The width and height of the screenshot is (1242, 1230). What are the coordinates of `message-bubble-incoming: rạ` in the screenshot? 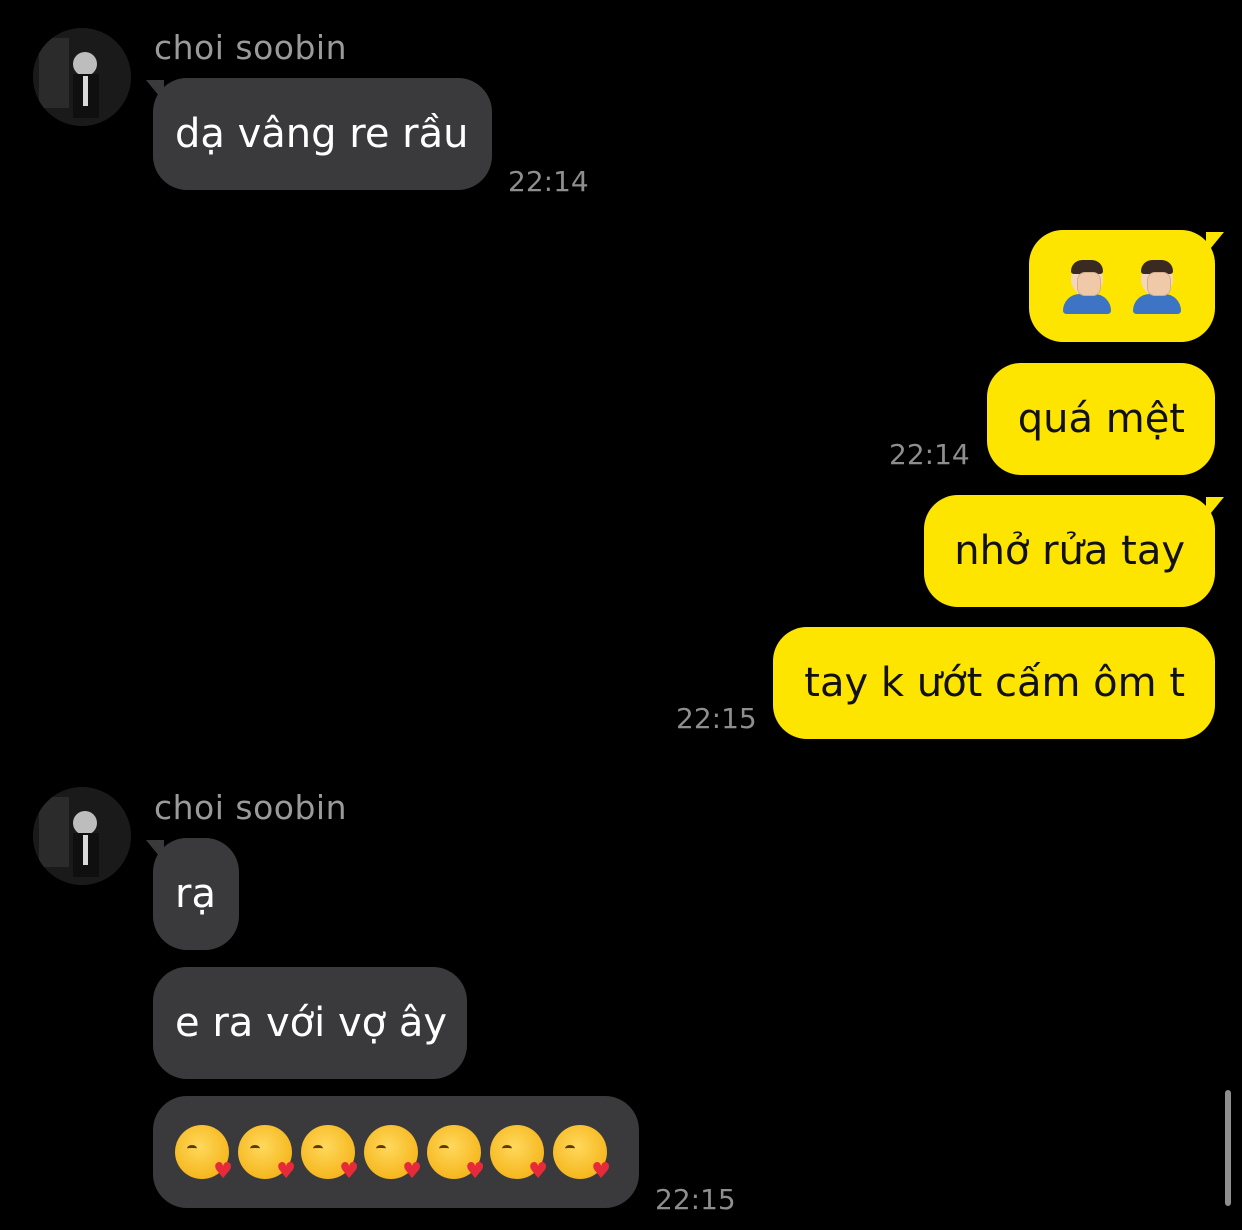 It's located at (196, 894).